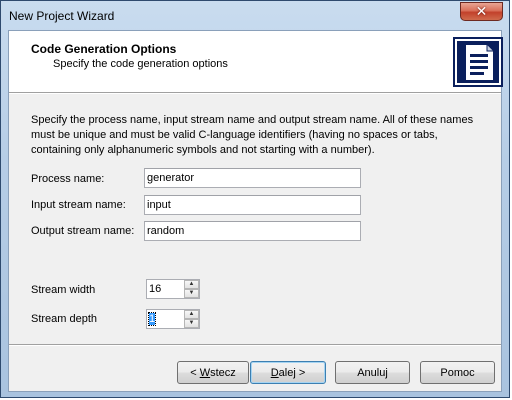 This screenshot has height=400, width=512. I want to click on input-stream-input: input, so click(252, 205).